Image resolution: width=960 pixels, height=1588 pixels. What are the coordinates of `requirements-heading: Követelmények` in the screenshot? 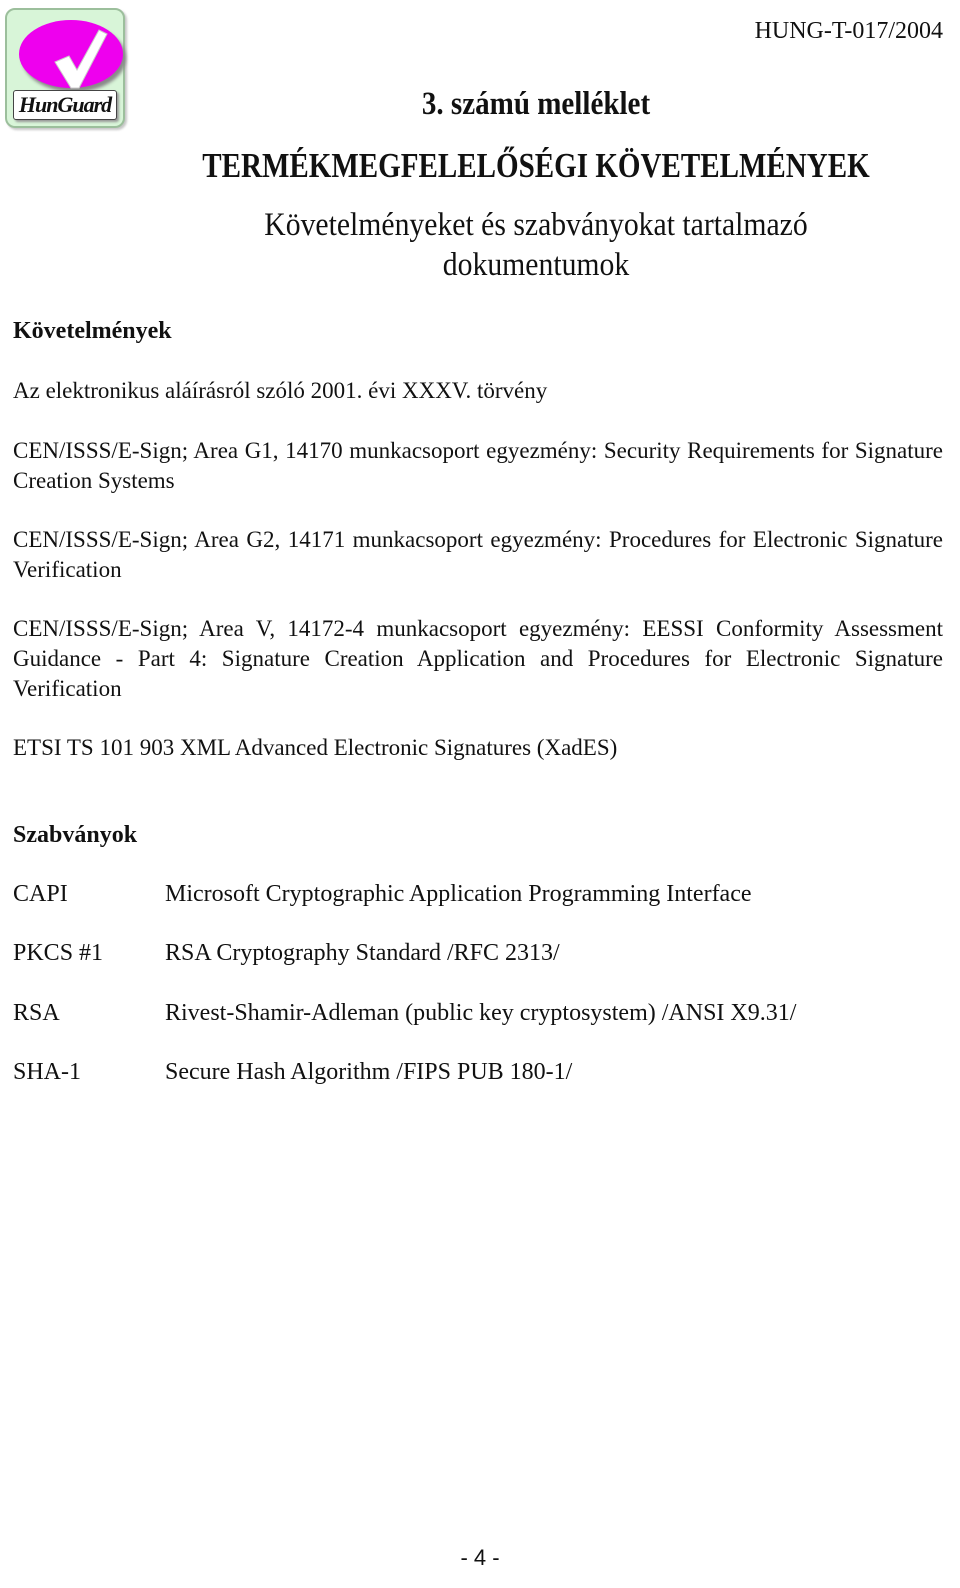 It's located at (92, 331).